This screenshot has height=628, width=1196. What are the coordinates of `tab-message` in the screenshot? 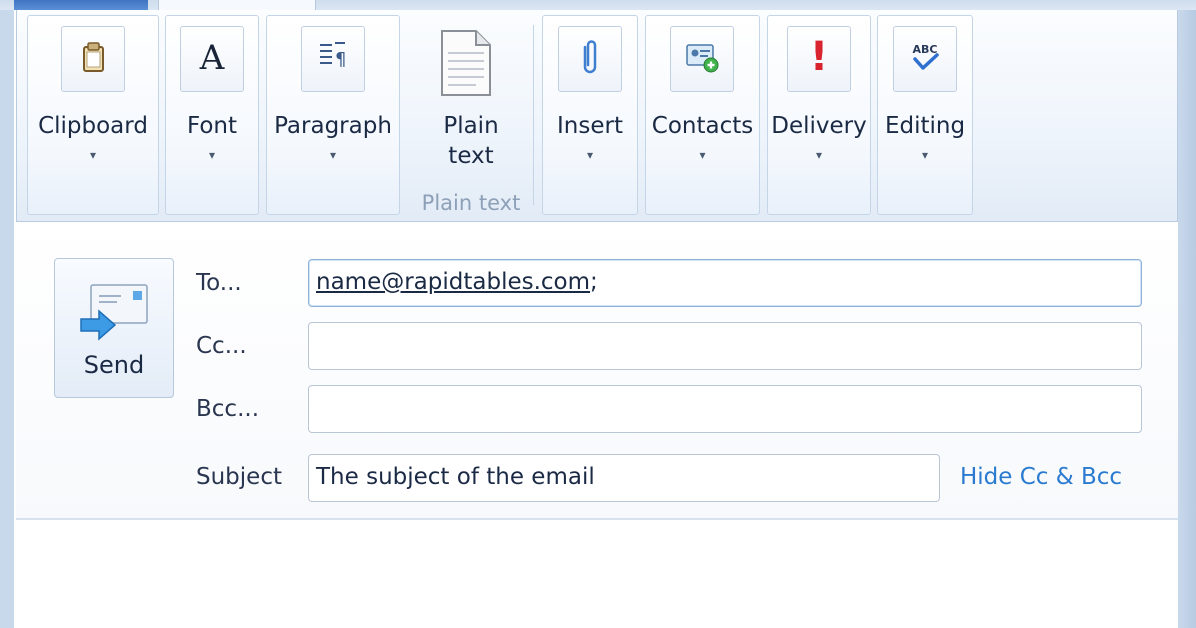 It's located at (237, 5).